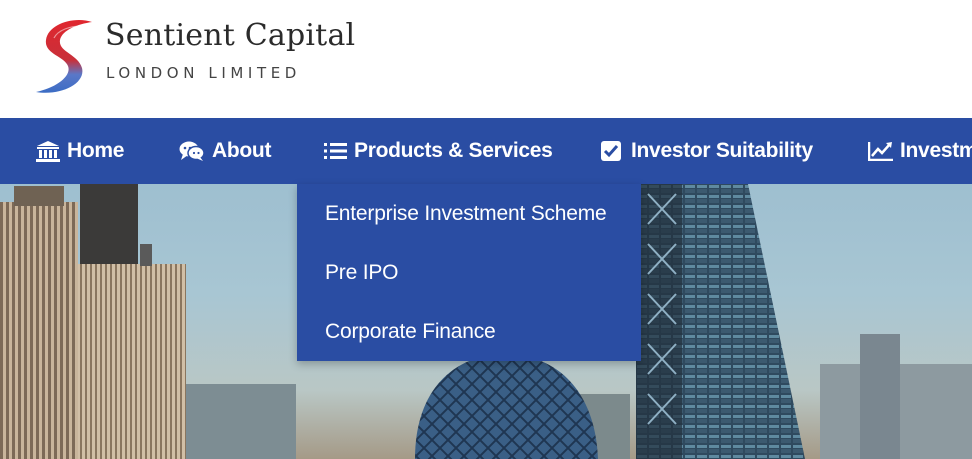 The width and height of the screenshot is (972, 459). I want to click on list-icon, so click(335, 151).